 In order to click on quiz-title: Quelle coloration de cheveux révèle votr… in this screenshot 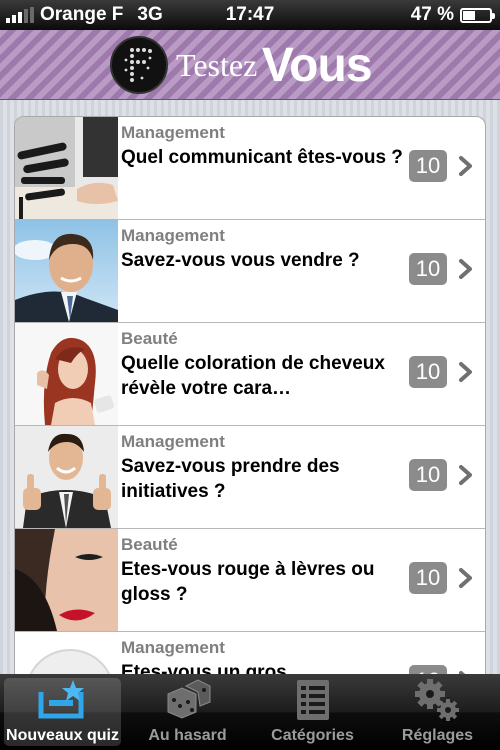, I will do `click(253, 376)`.